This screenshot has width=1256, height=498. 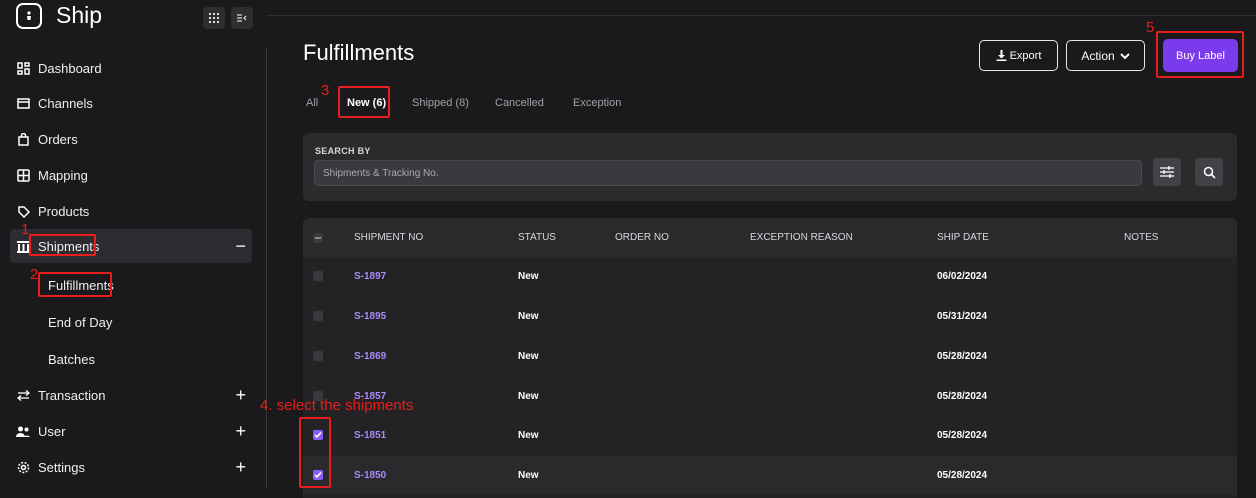 I want to click on brand: Ship, so click(x=59, y=15).